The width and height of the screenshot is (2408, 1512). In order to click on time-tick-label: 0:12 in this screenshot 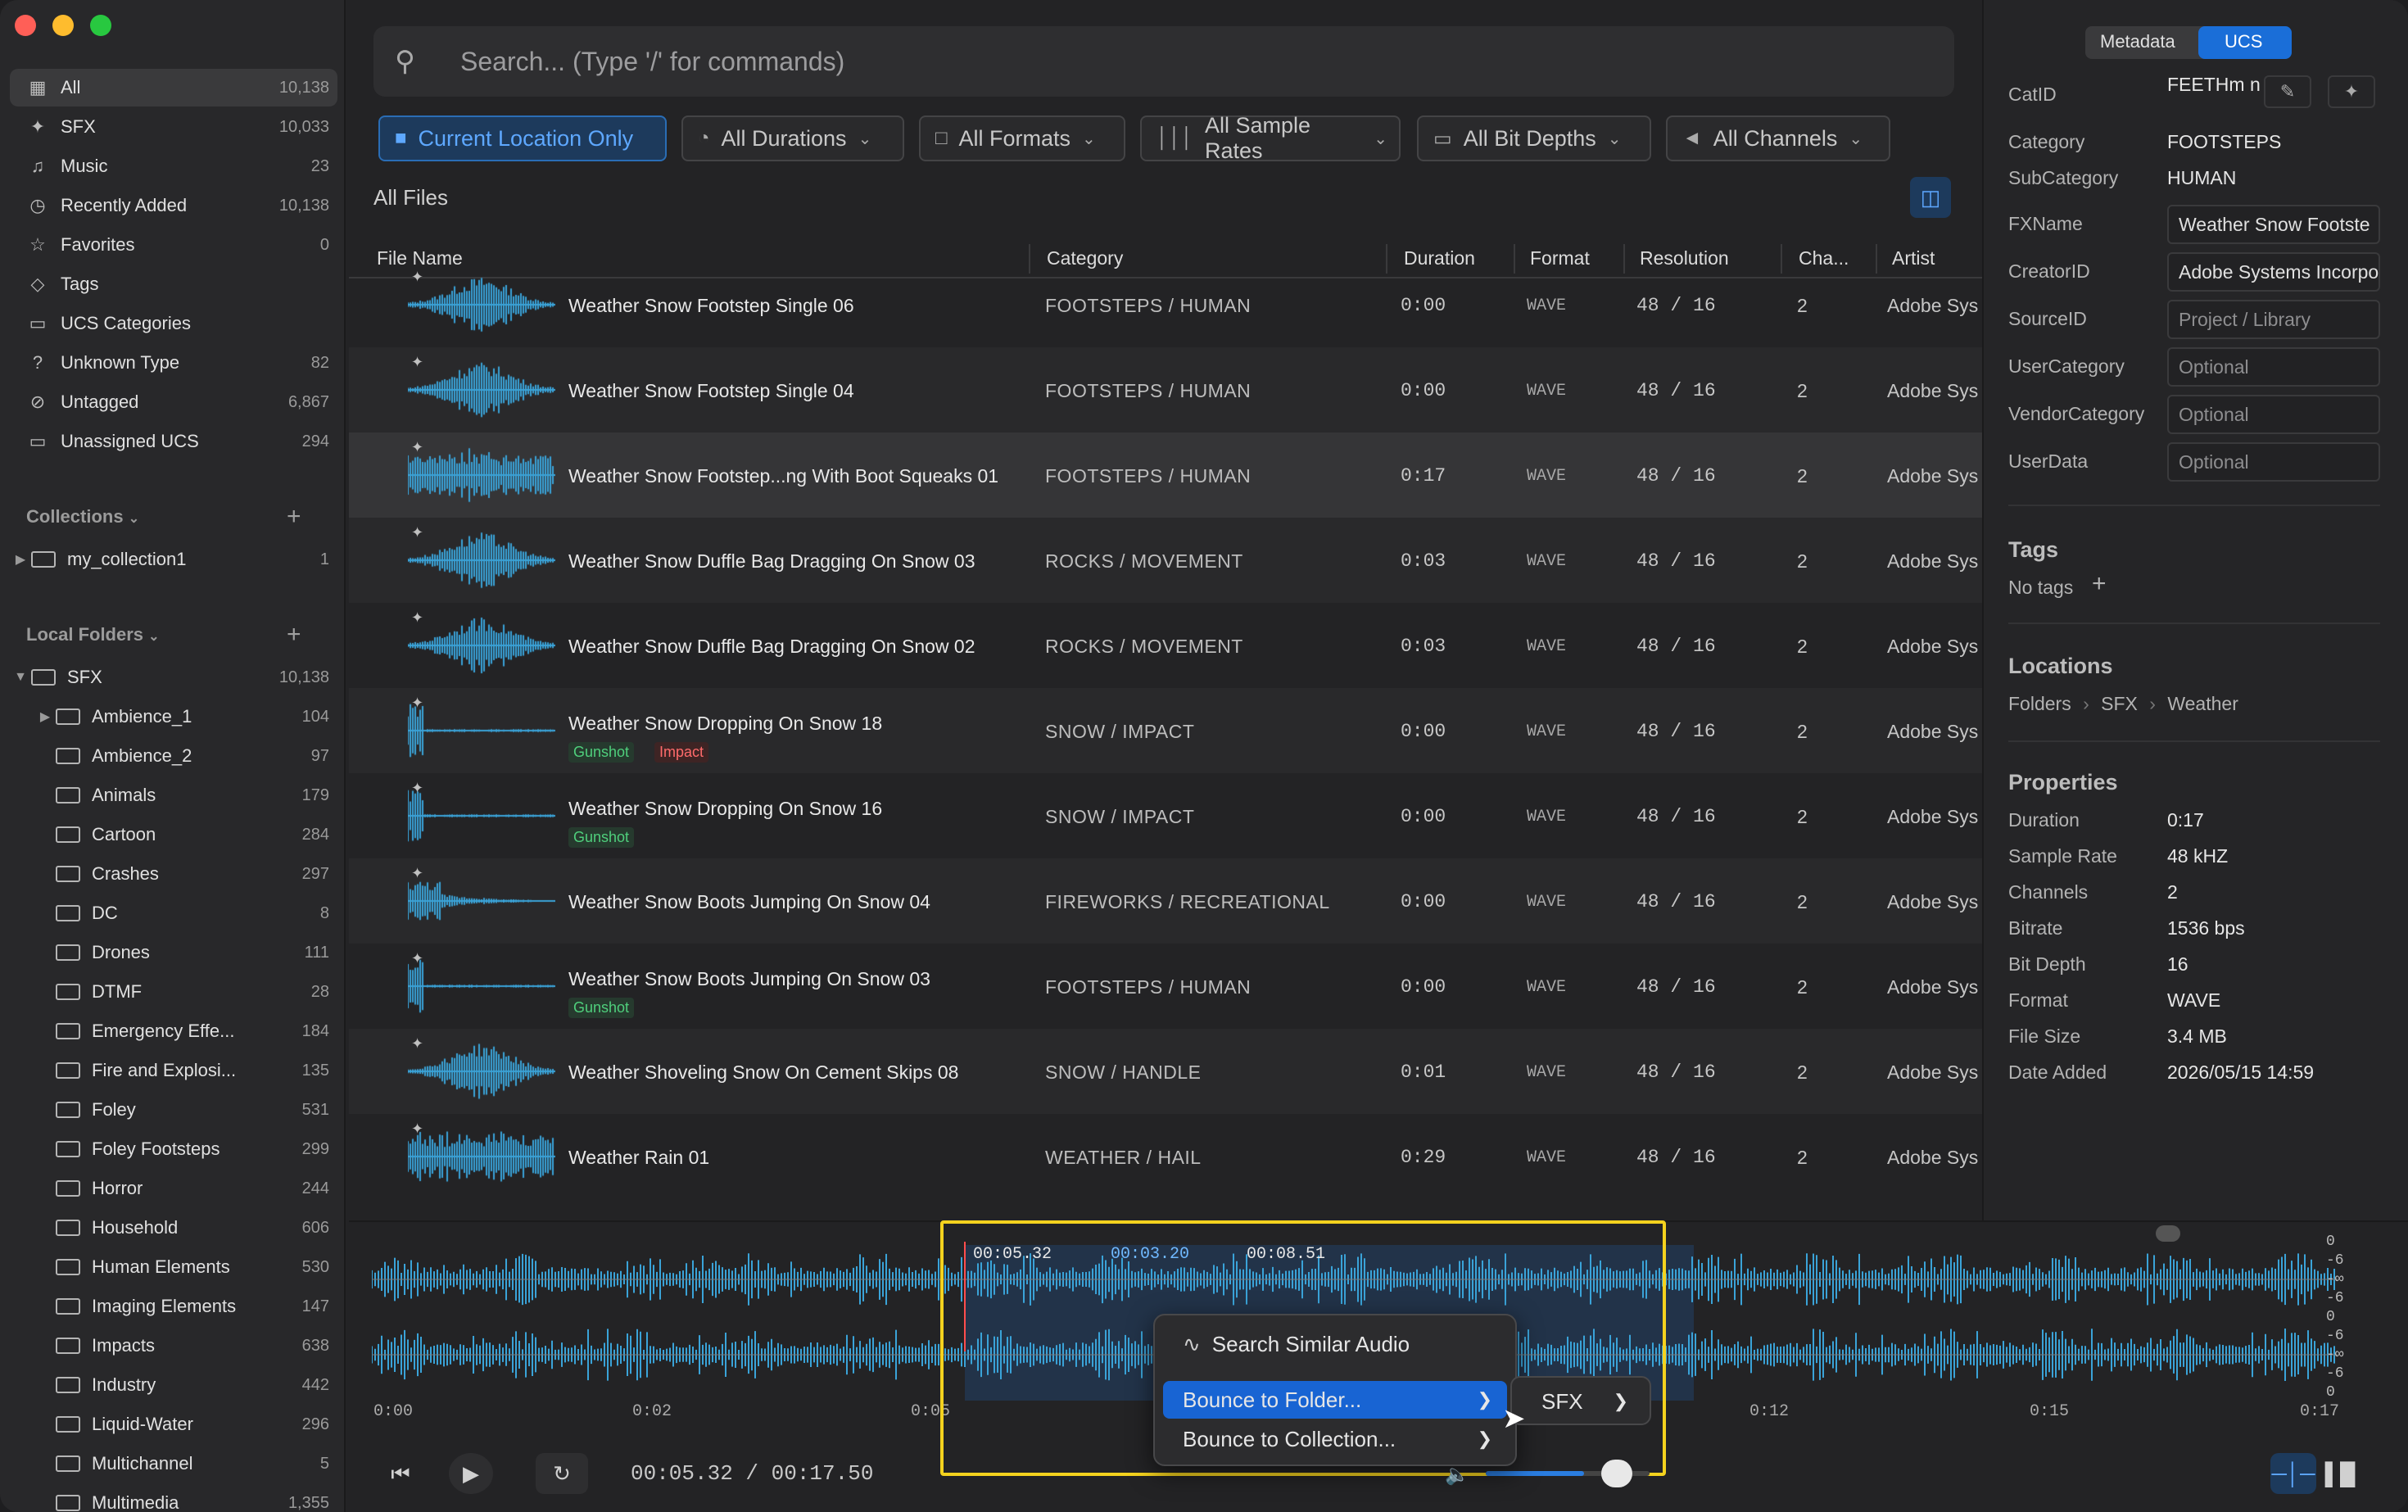, I will do `click(1769, 1411)`.